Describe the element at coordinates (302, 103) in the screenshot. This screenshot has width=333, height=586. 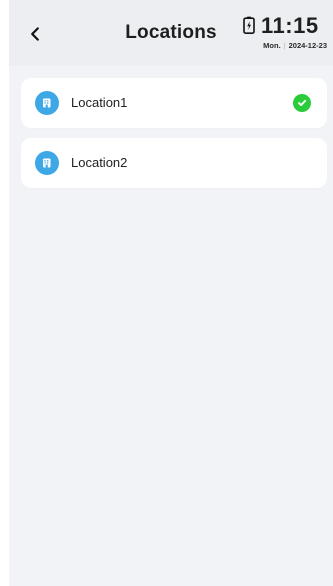
I see `check-circle-icon` at that location.